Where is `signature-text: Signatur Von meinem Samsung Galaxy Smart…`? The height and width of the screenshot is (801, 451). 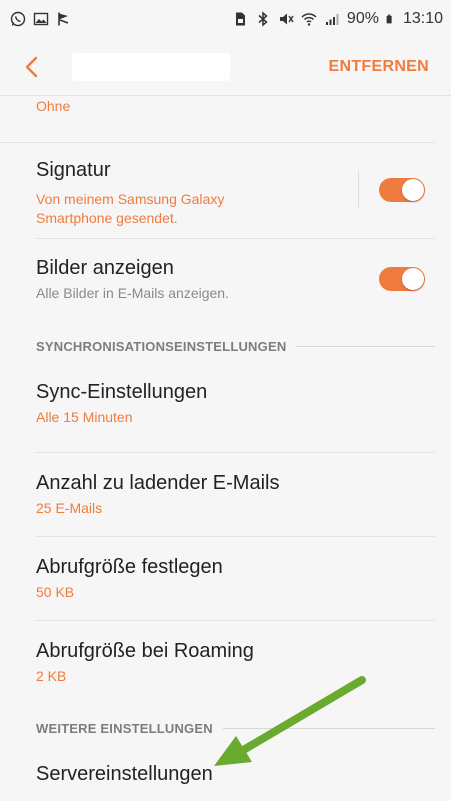 signature-text: Signatur Von meinem Samsung Galaxy Smart… is located at coordinates (156, 185).